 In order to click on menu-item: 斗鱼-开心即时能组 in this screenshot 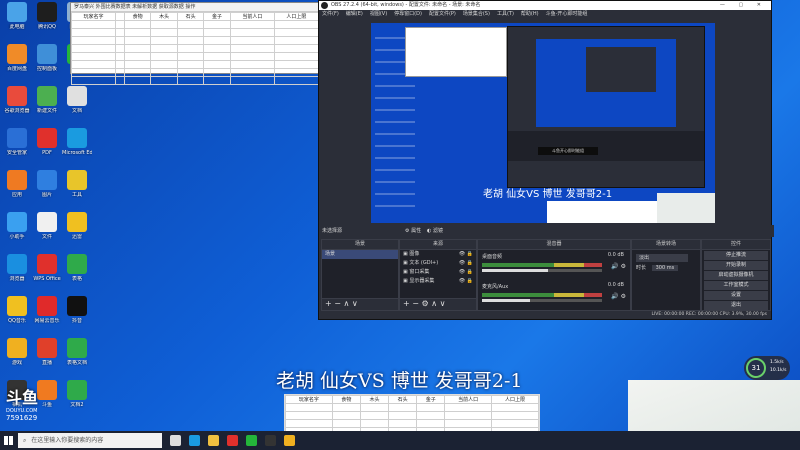, I will do `click(567, 14)`.